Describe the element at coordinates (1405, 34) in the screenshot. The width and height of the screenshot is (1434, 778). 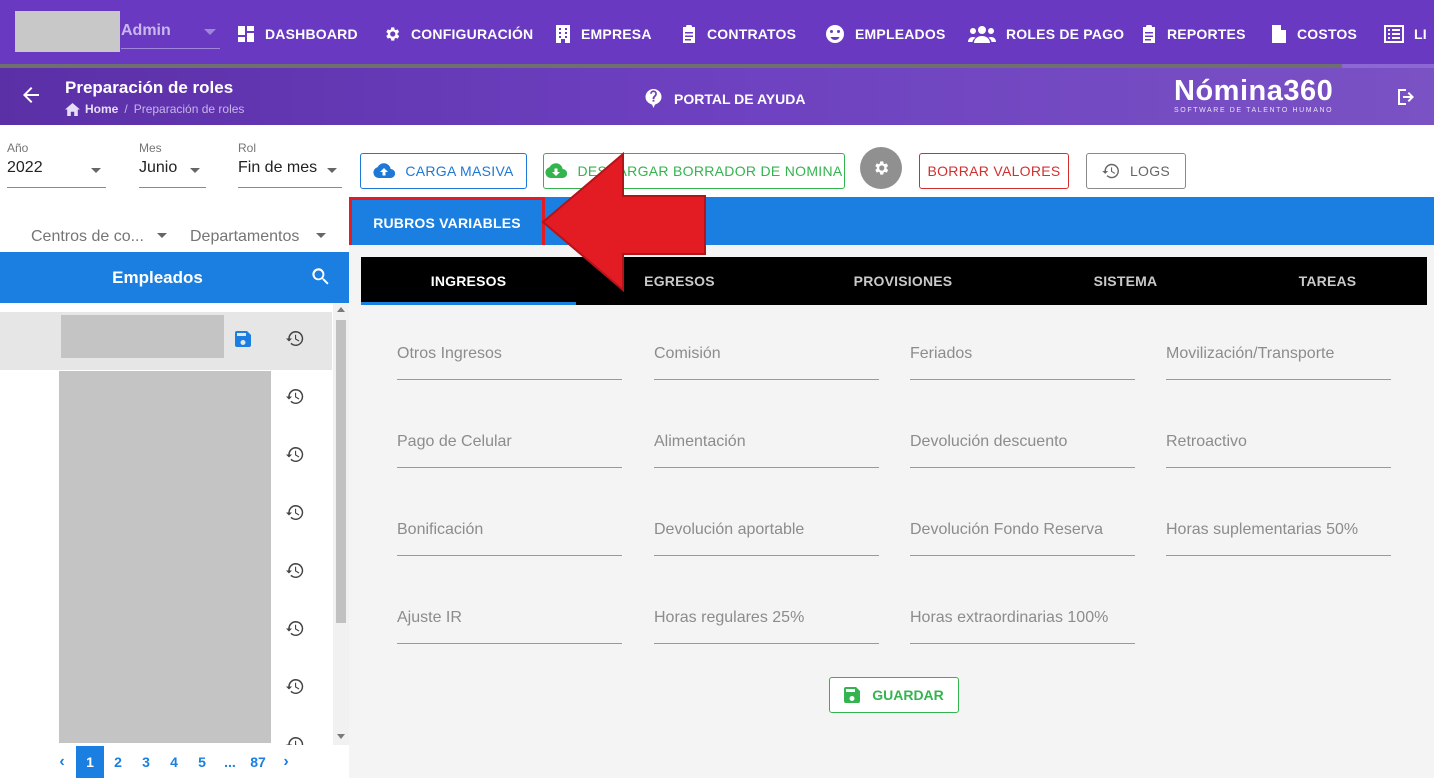
I see `nav-li: LI` at that location.